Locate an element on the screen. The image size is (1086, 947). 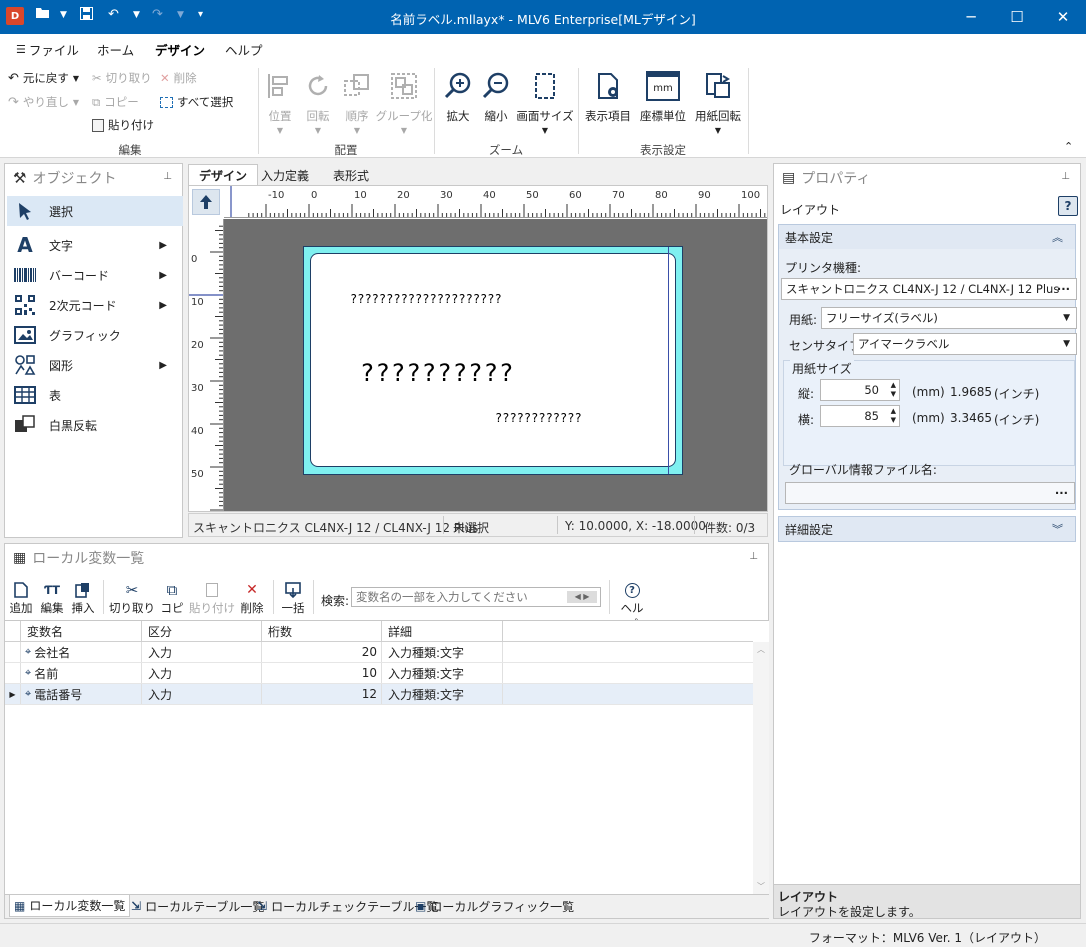
cut-variable-button: ✂ 切り取り is located at coordinates (132, 598).